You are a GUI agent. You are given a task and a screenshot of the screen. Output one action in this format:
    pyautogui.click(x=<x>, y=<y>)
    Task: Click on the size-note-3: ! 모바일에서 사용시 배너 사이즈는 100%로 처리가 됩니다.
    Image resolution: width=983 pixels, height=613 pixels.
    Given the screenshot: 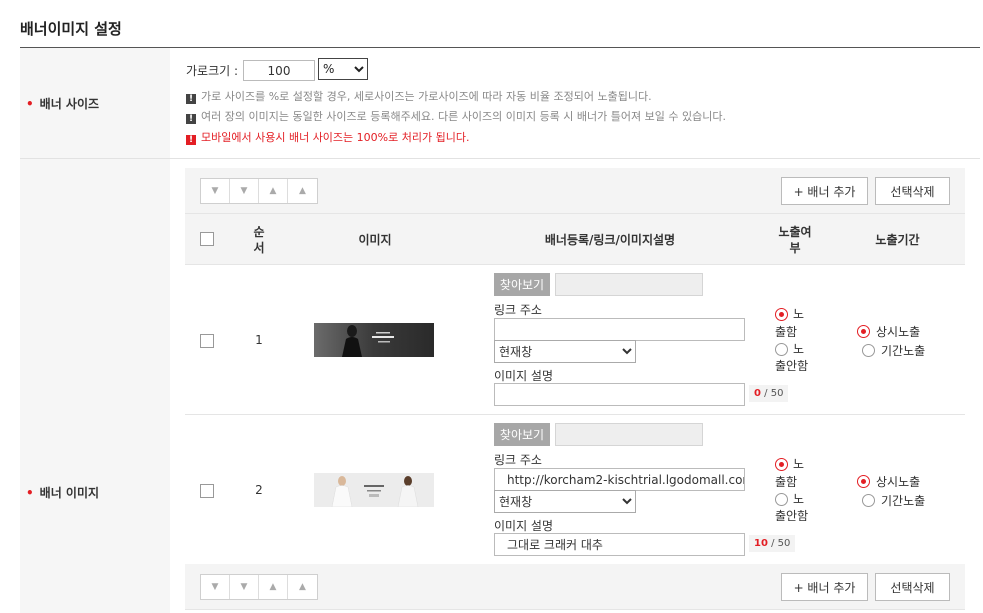 What is the action you would take?
    pyautogui.click(x=327, y=137)
    